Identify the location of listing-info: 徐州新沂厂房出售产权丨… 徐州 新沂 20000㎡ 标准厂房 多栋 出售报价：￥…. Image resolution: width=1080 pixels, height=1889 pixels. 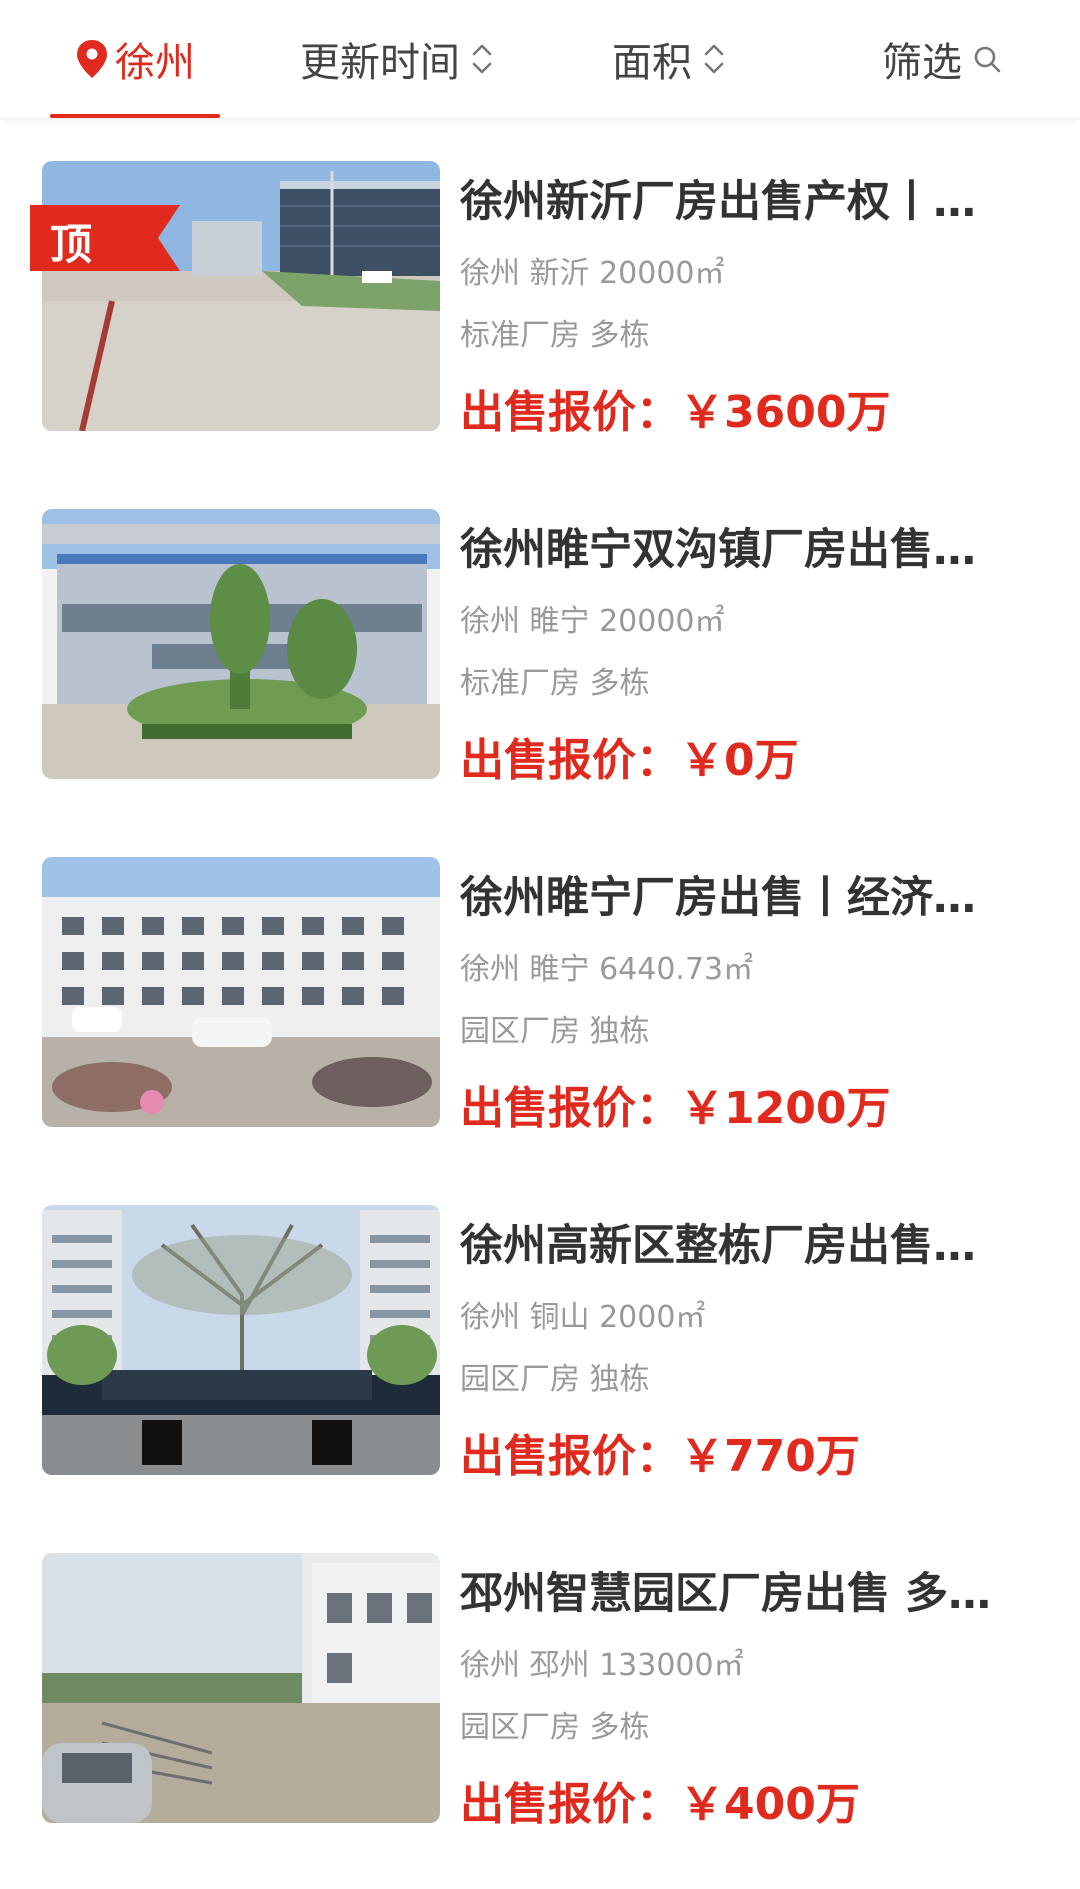
(740, 306).